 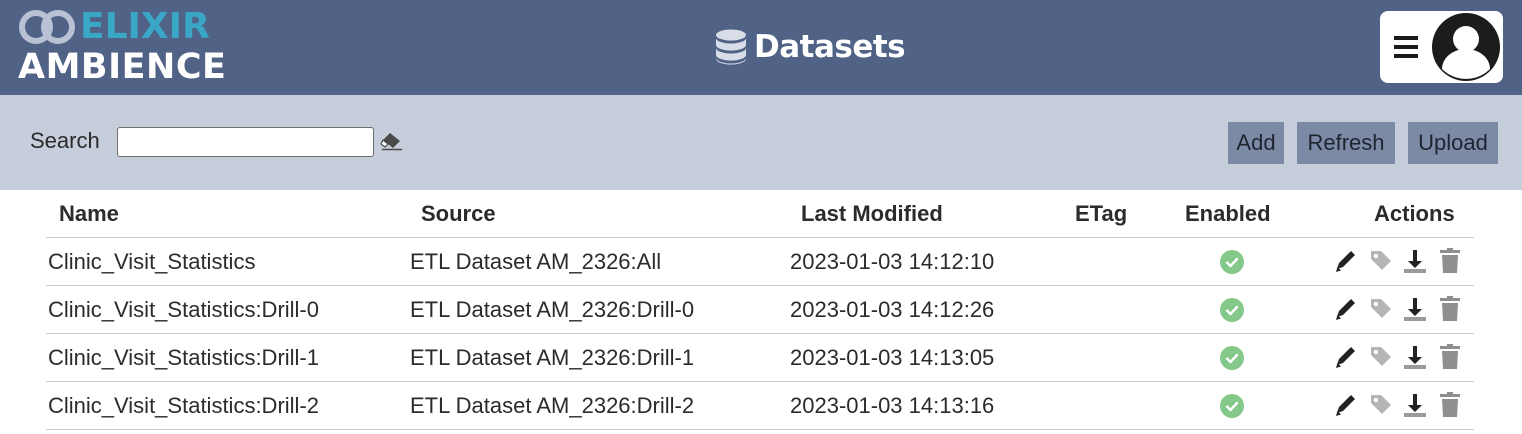 I want to click on refresh-button: Refresh, so click(x=1346, y=143).